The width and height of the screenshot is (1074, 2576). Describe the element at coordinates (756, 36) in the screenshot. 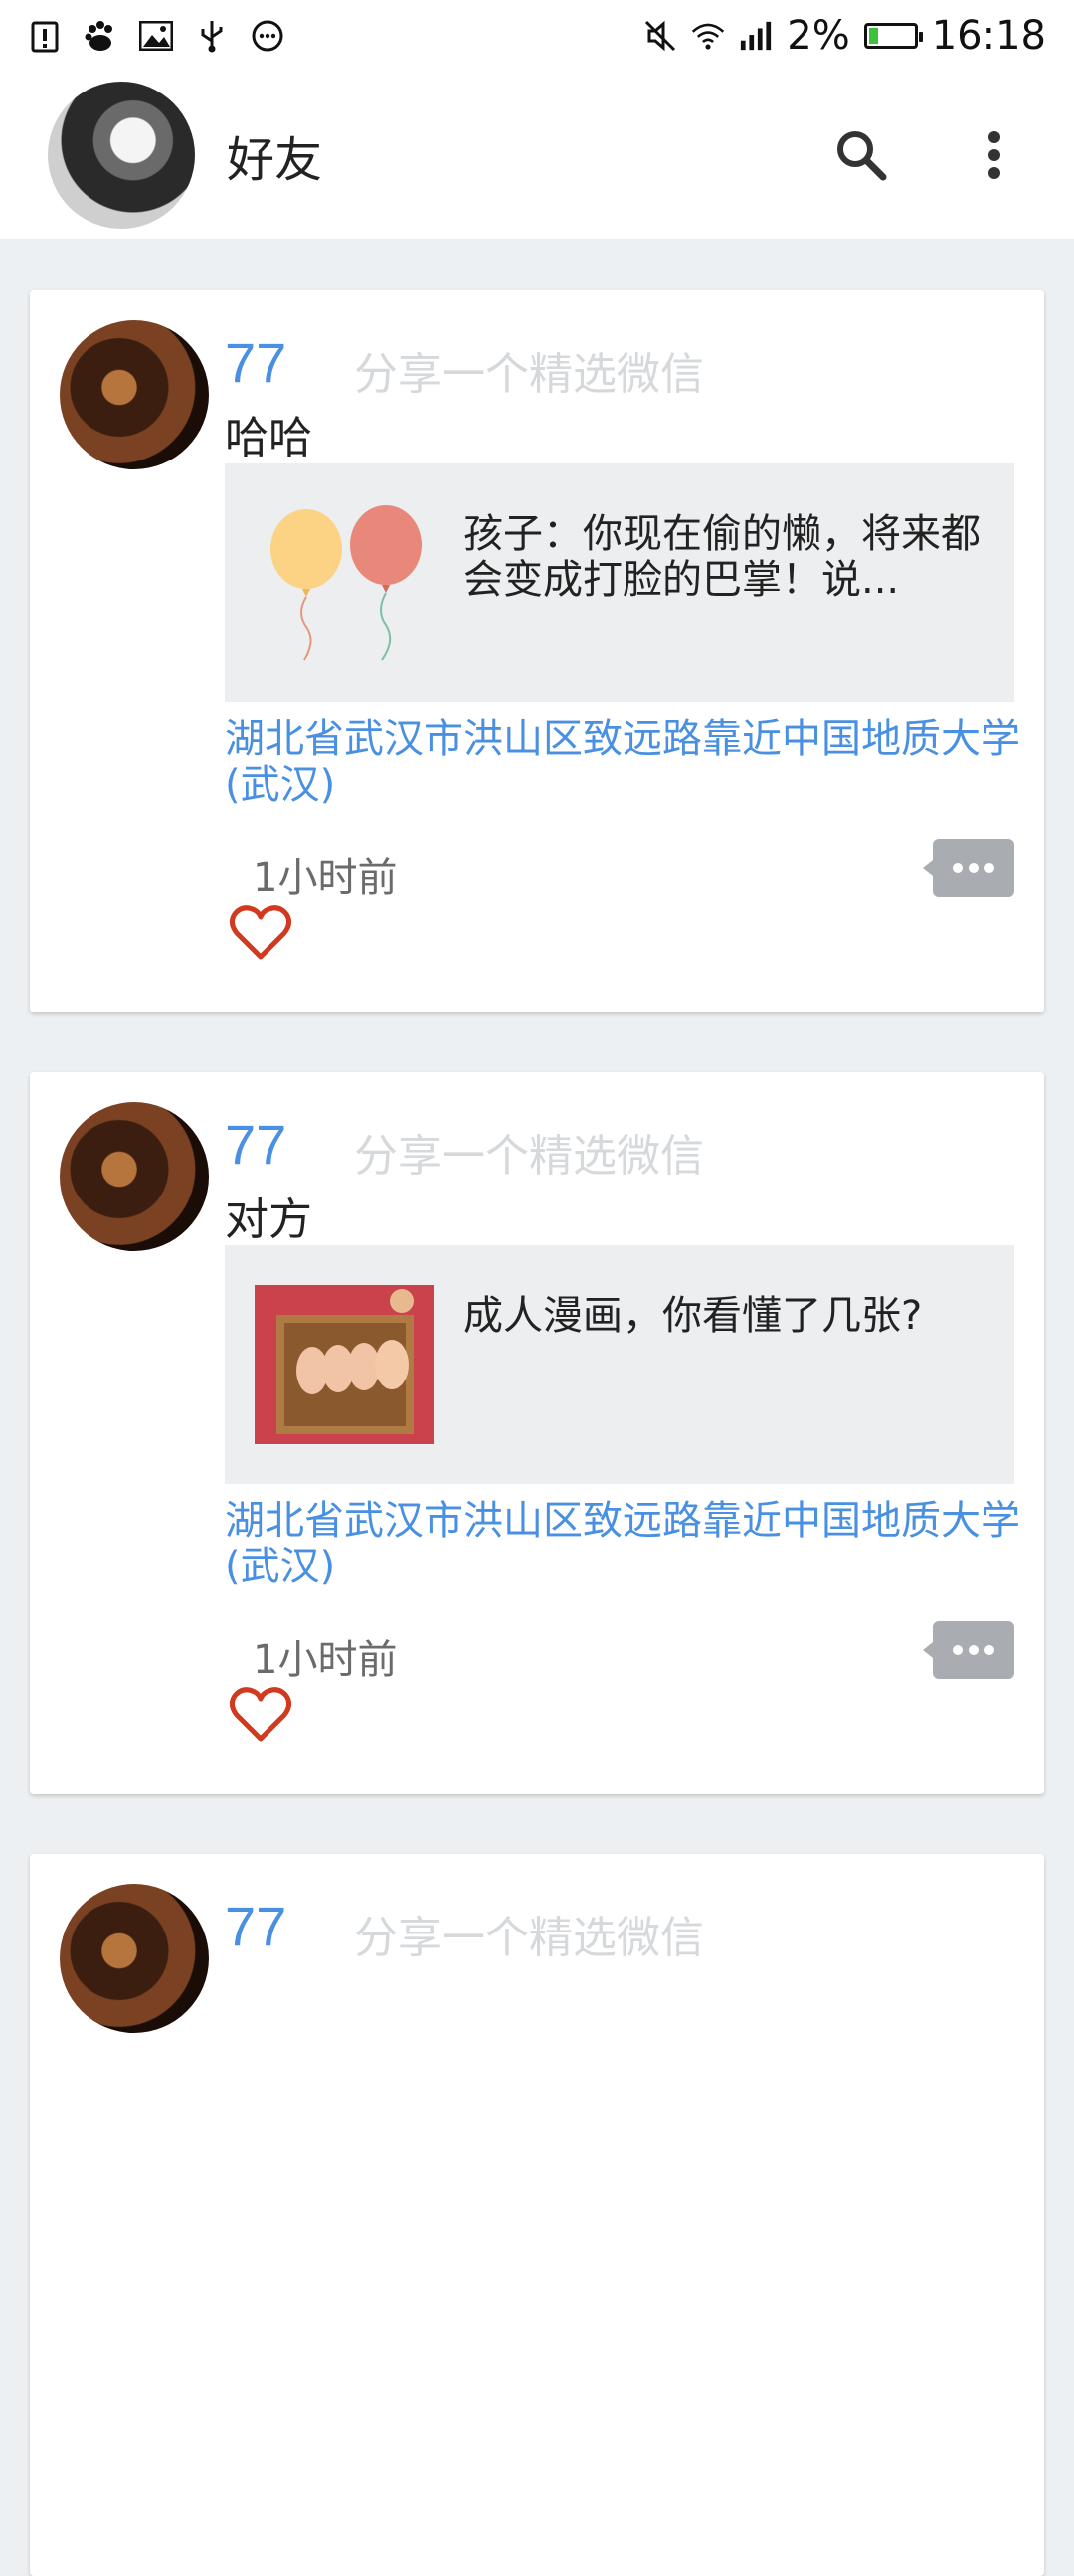

I see `signal-icon` at that location.